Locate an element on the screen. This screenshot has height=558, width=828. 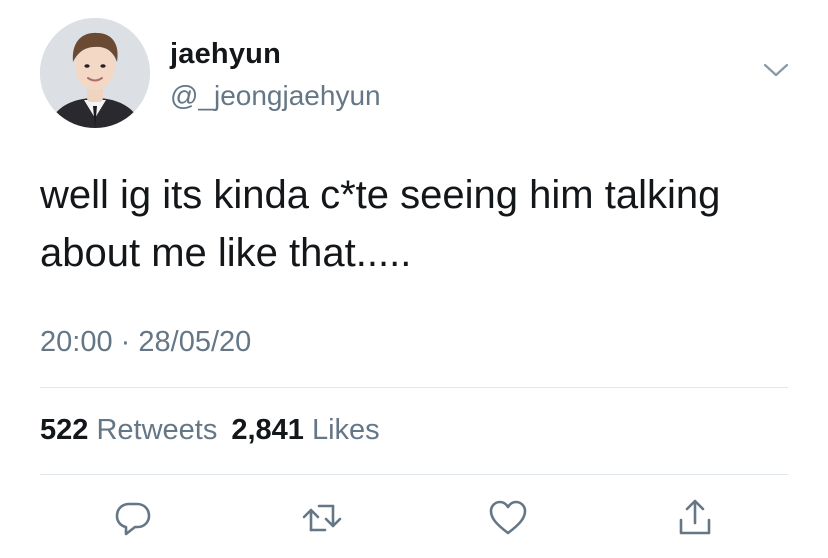
retweet-icon is located at coordinates (322, 518).